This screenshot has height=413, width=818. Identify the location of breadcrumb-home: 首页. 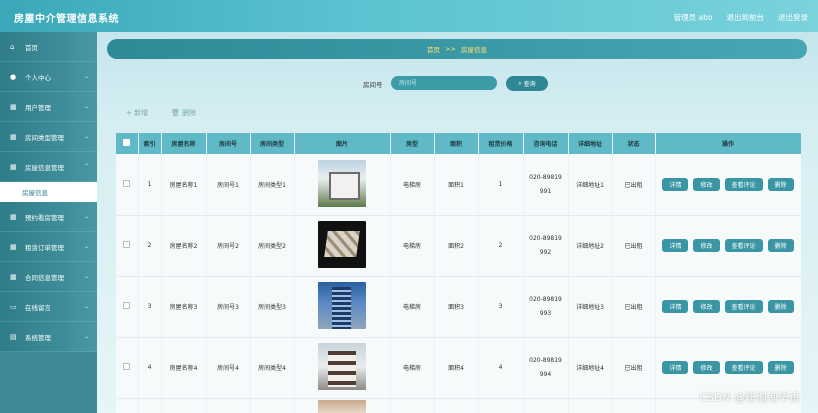
(433, 49).